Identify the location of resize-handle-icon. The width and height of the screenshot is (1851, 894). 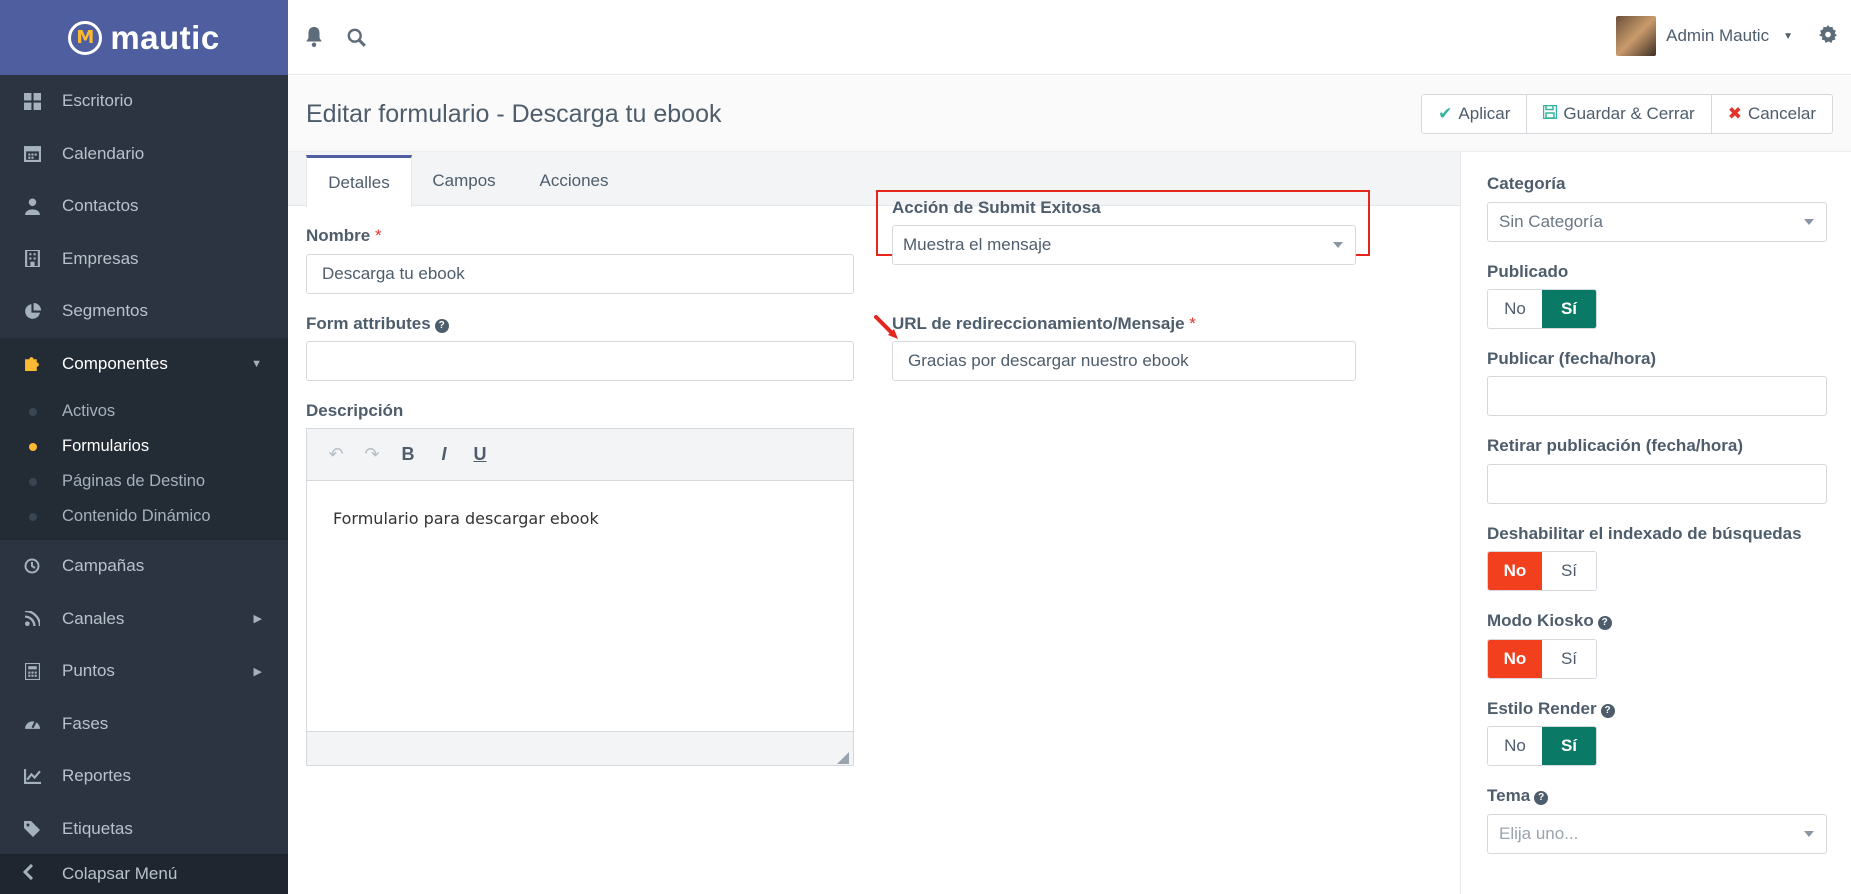
(843, 756).